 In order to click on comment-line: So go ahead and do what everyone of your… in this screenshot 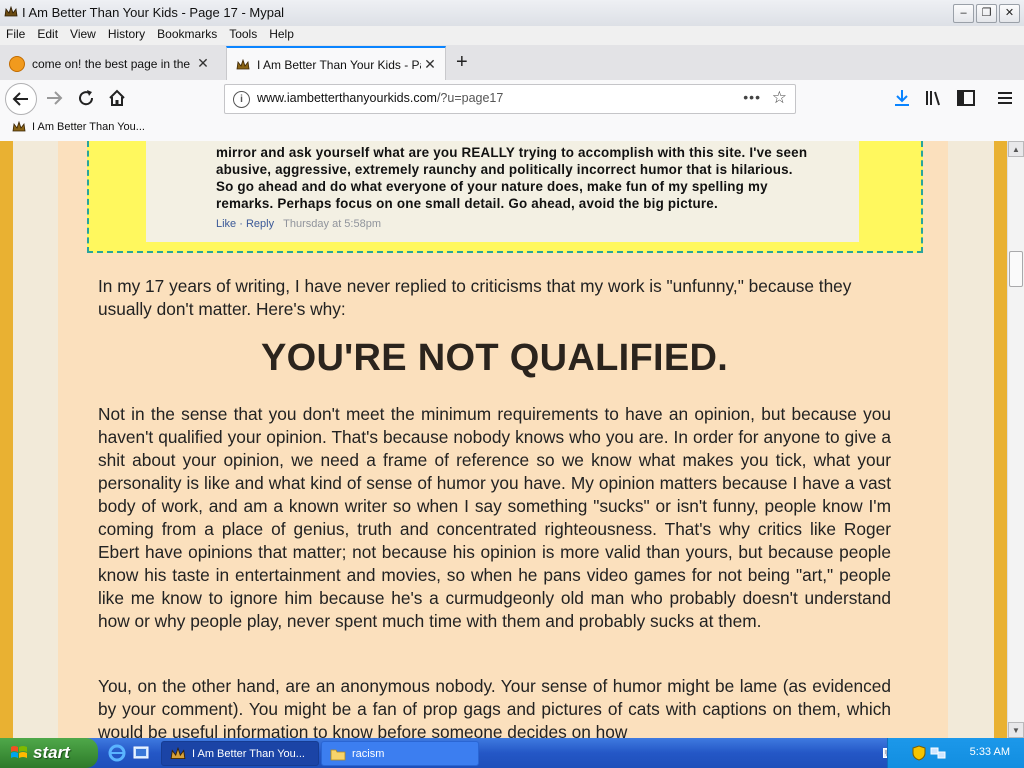, I will do `click(492, 186)`.